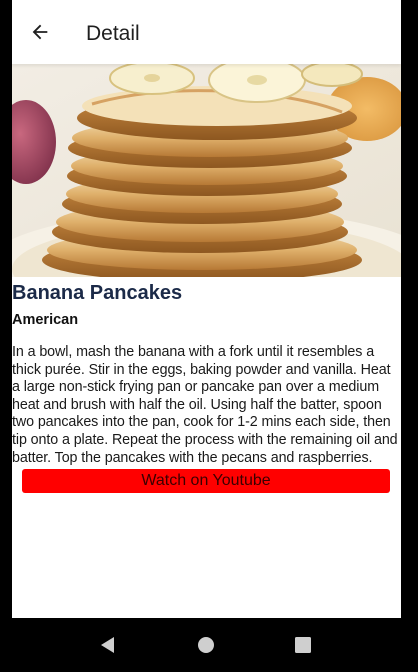 The height and width of the screenshot is (672, 418). I want to click on circle-home-icon, so click(206, 645).